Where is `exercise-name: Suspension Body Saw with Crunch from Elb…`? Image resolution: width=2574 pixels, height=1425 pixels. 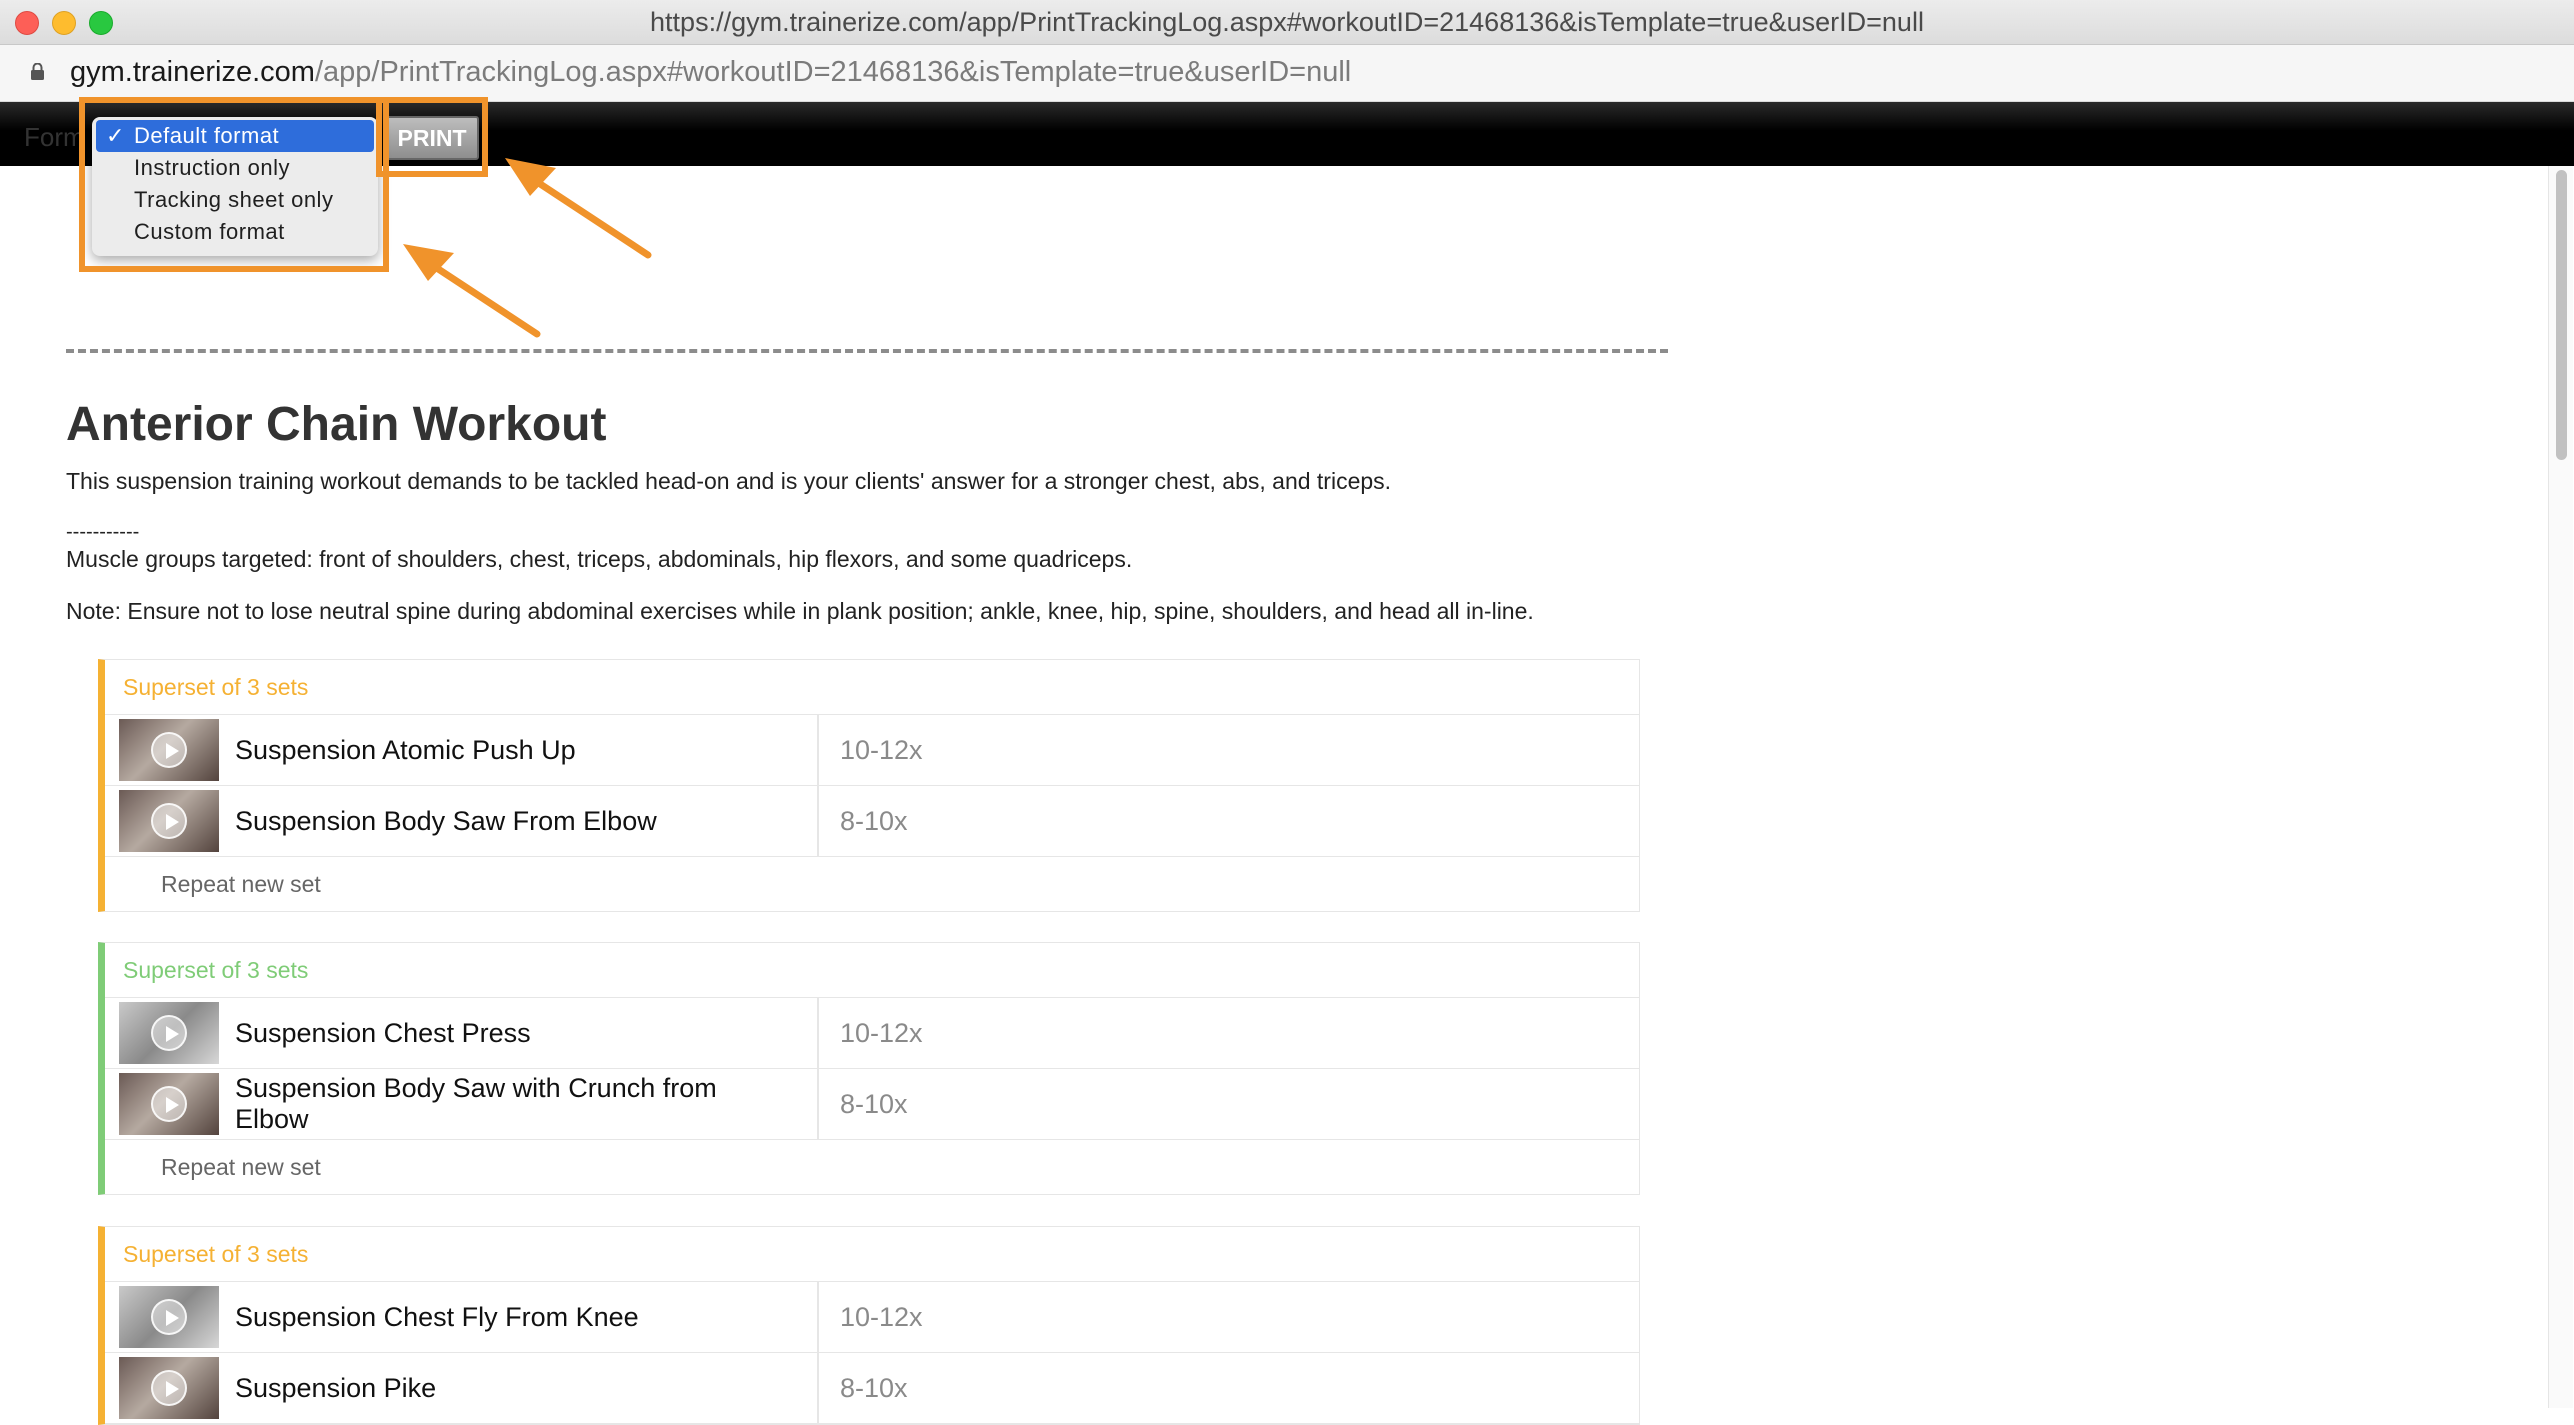
exercise-name: Suspension Body Saw with Crunch from Elb… is located at coordinates (476, 1103).